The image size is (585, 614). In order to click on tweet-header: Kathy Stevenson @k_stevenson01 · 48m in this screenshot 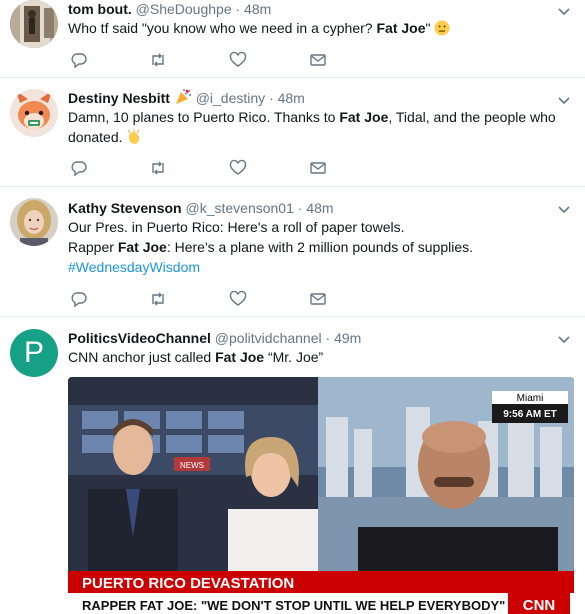, I will do `click(201, 208)`.